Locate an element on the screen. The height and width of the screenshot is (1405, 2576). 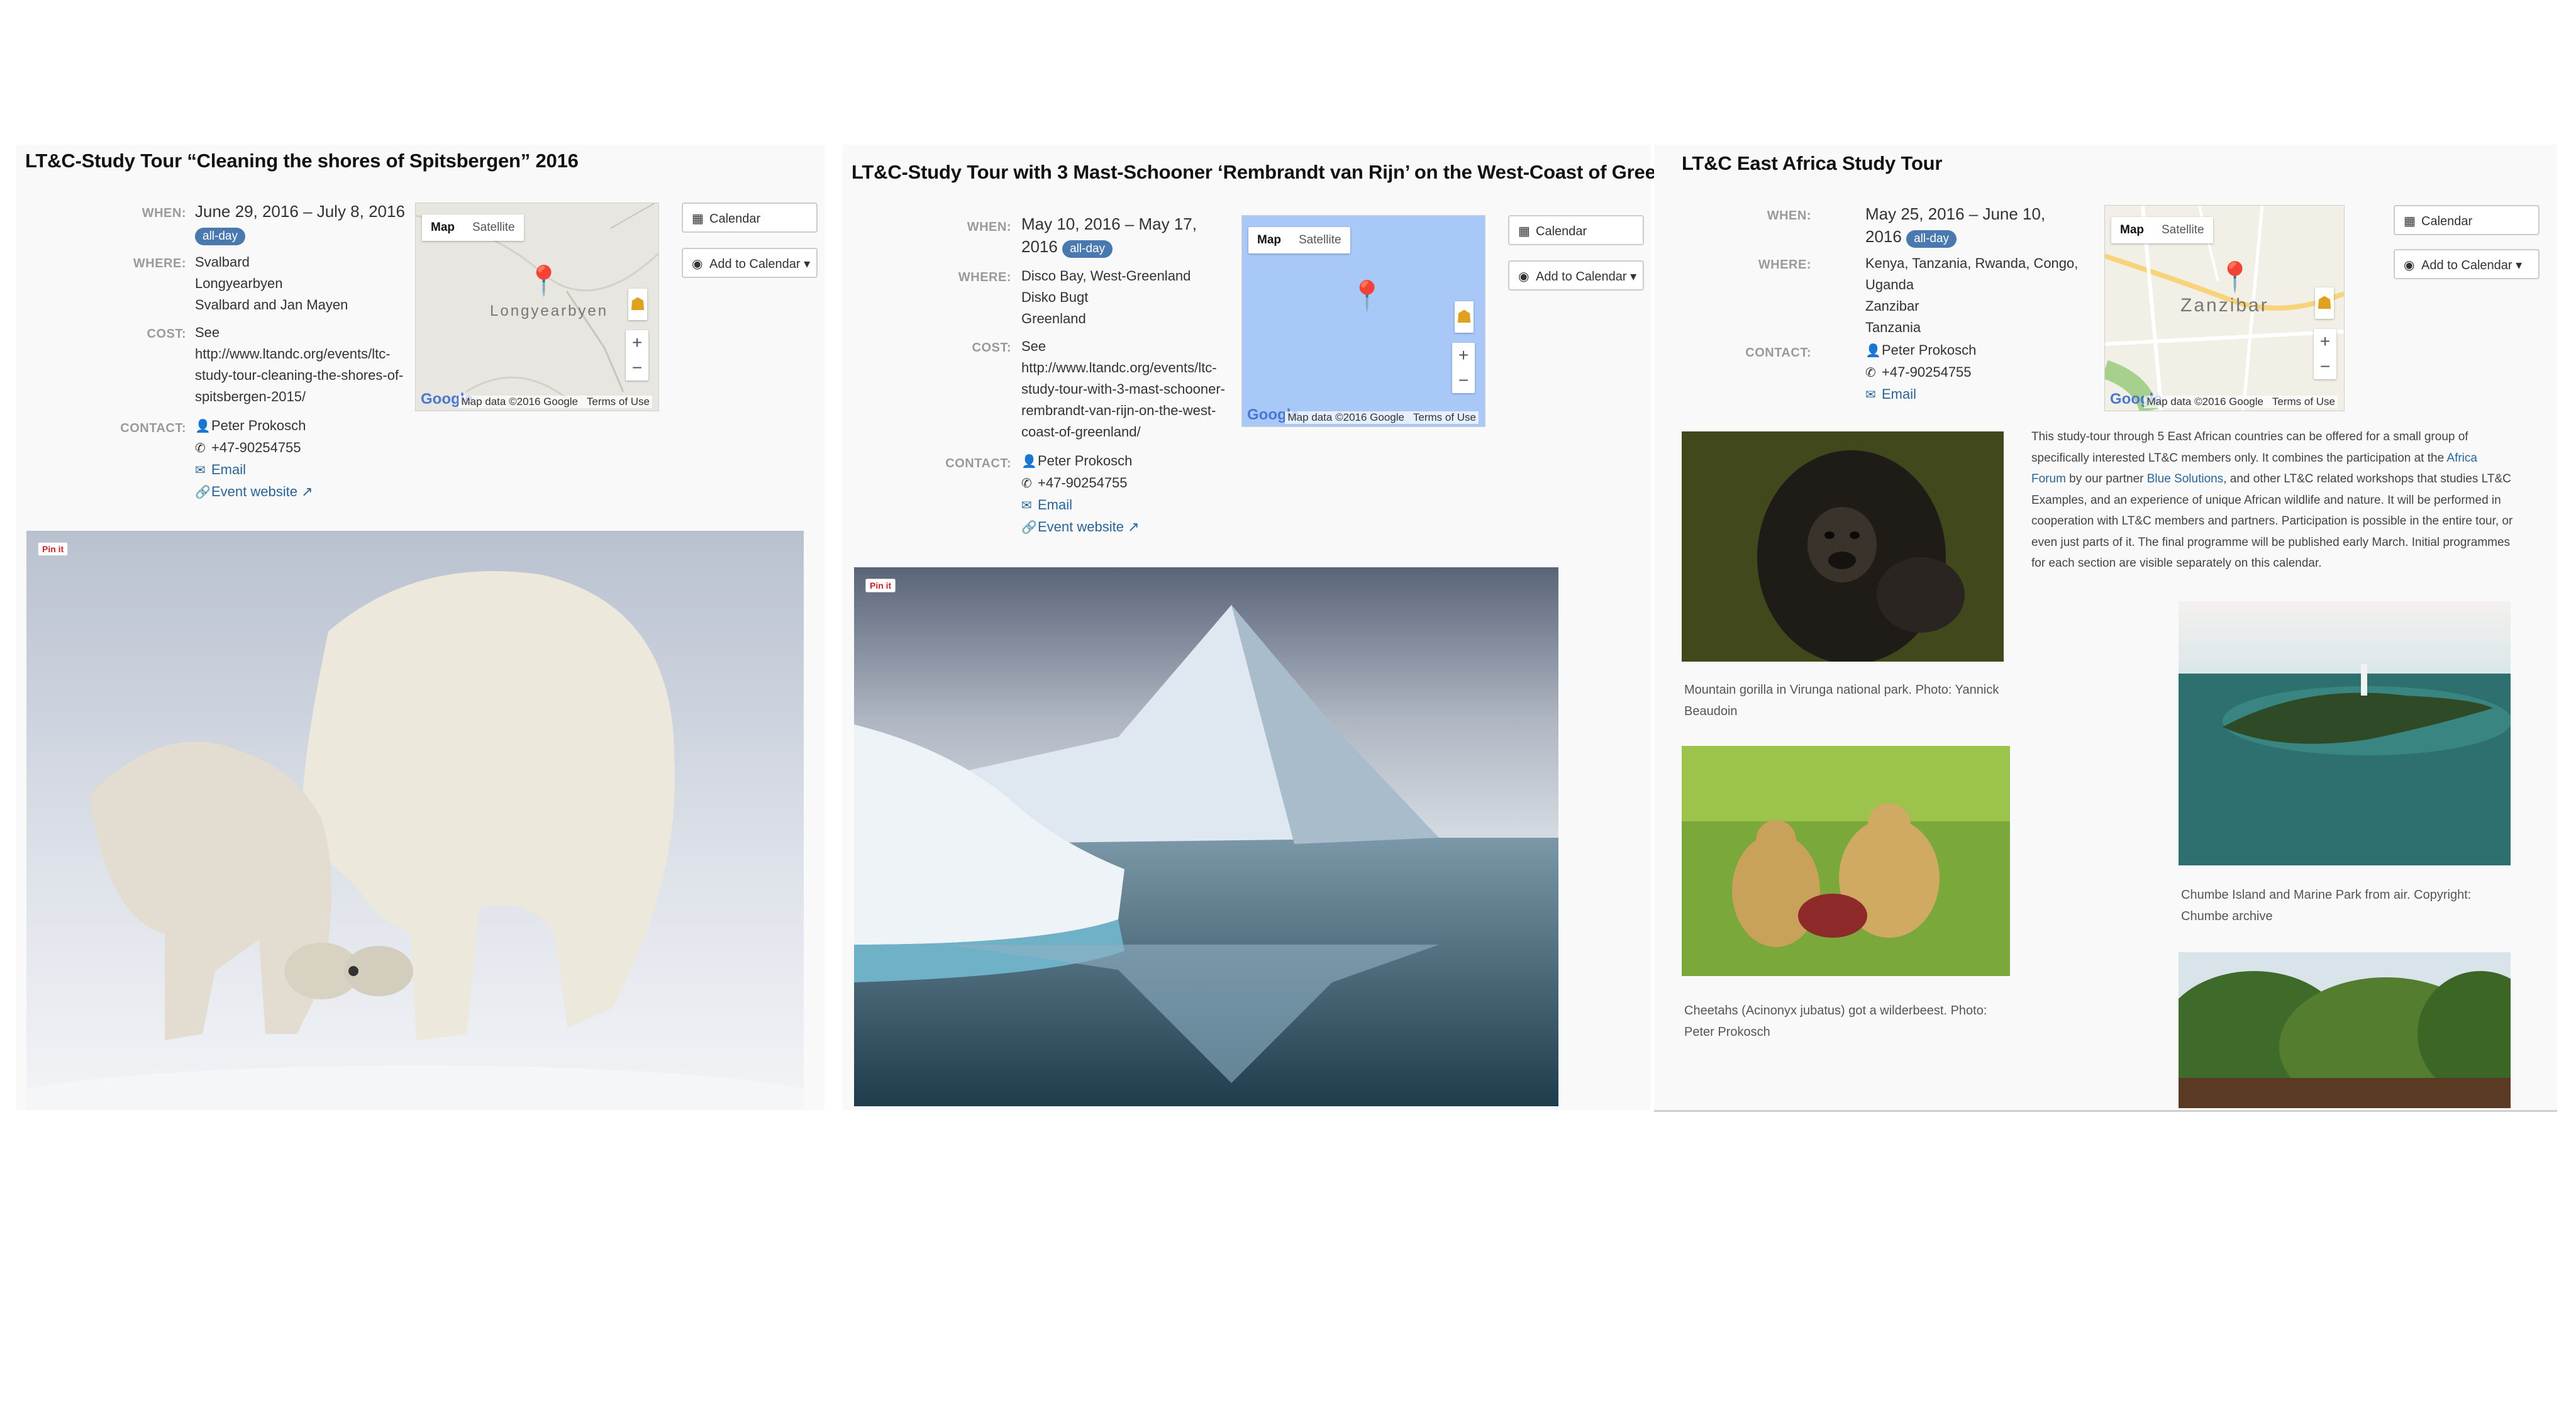
all-day-badge: all-day is located at coordinates (1931, 239).